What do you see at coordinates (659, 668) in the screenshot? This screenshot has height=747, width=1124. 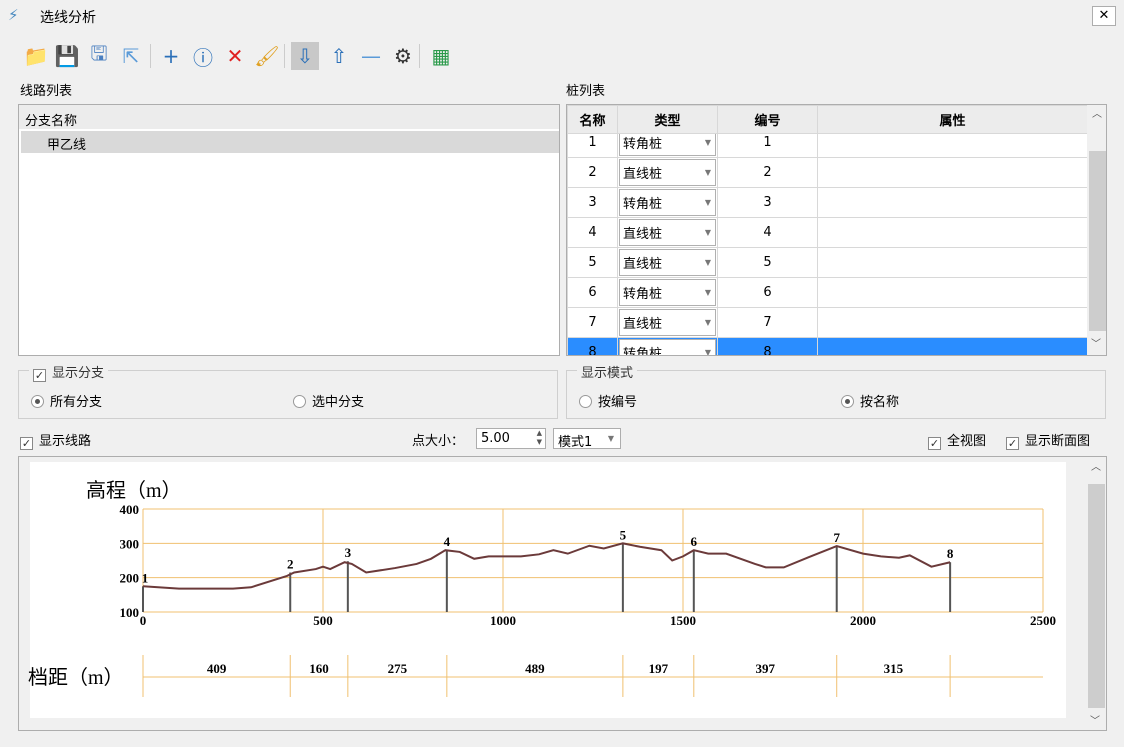 I see `span-value: 197` at bounding box center [659, 668].